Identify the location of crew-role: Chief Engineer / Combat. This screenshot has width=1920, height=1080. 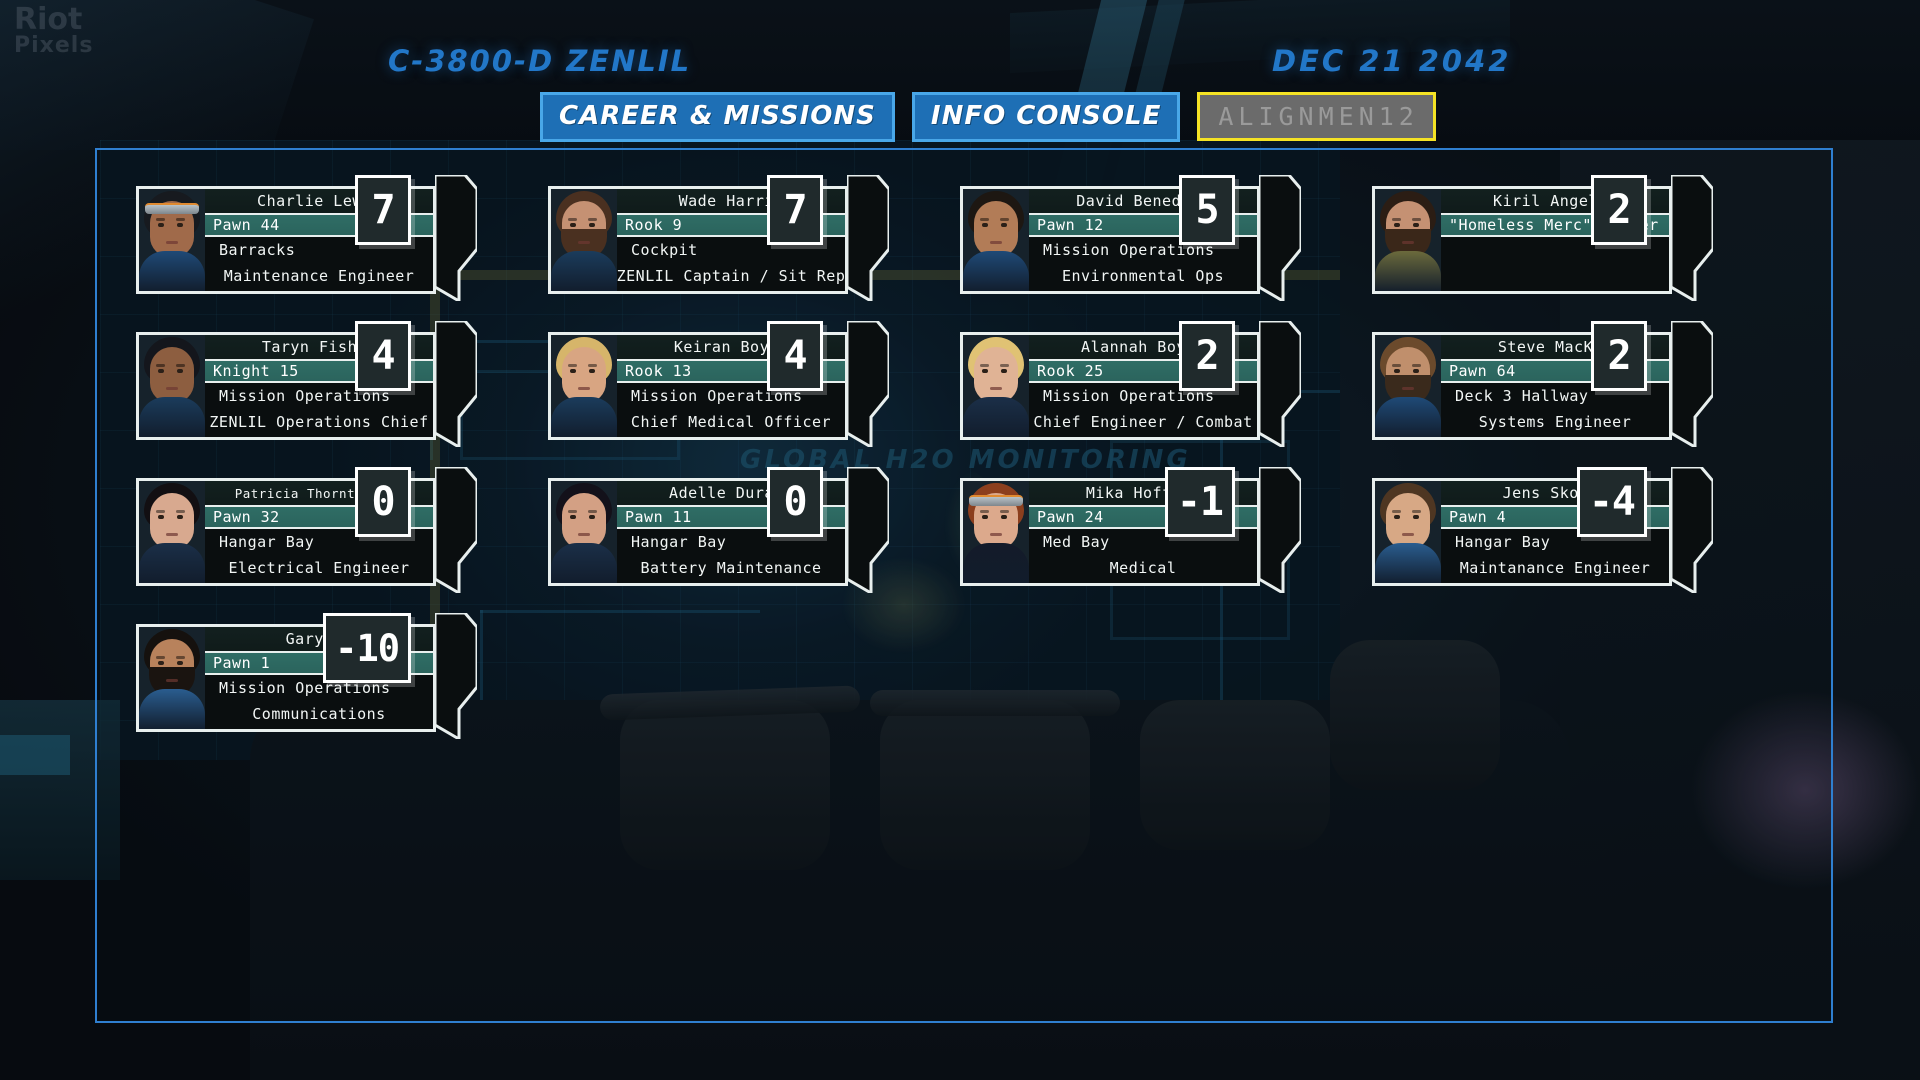
(1143, 422).